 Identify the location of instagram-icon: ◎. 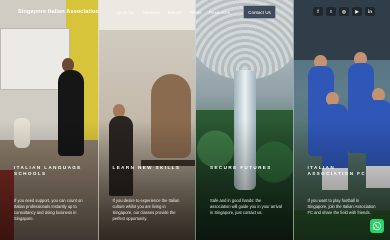
(344, 11).